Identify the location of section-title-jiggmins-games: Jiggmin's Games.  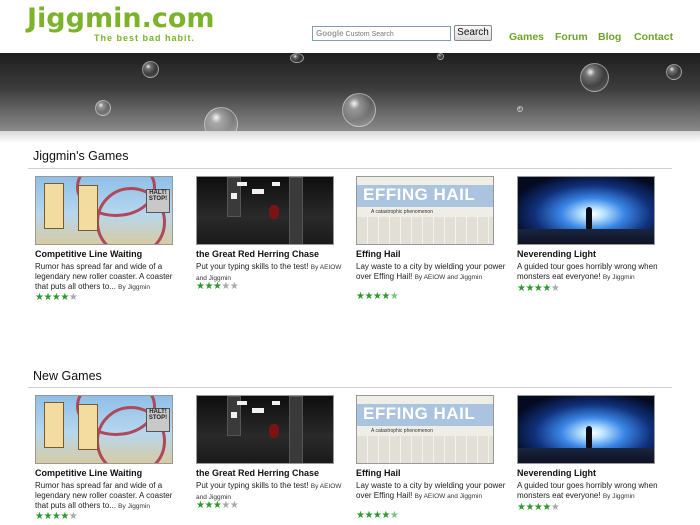
(81, 156).